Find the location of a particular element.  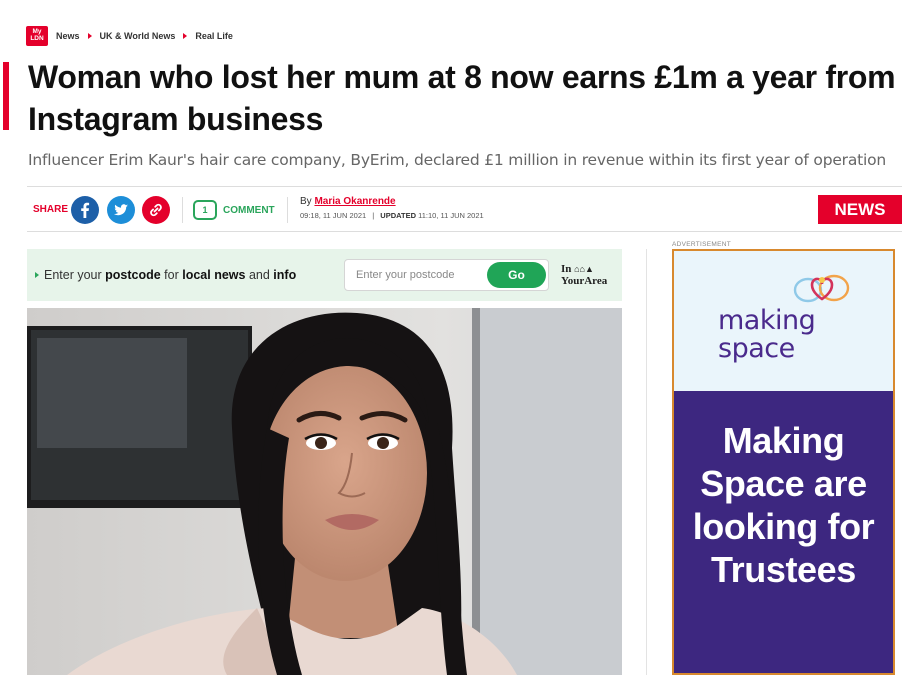

byline-prefix: By is located at coordinates (306, 201).